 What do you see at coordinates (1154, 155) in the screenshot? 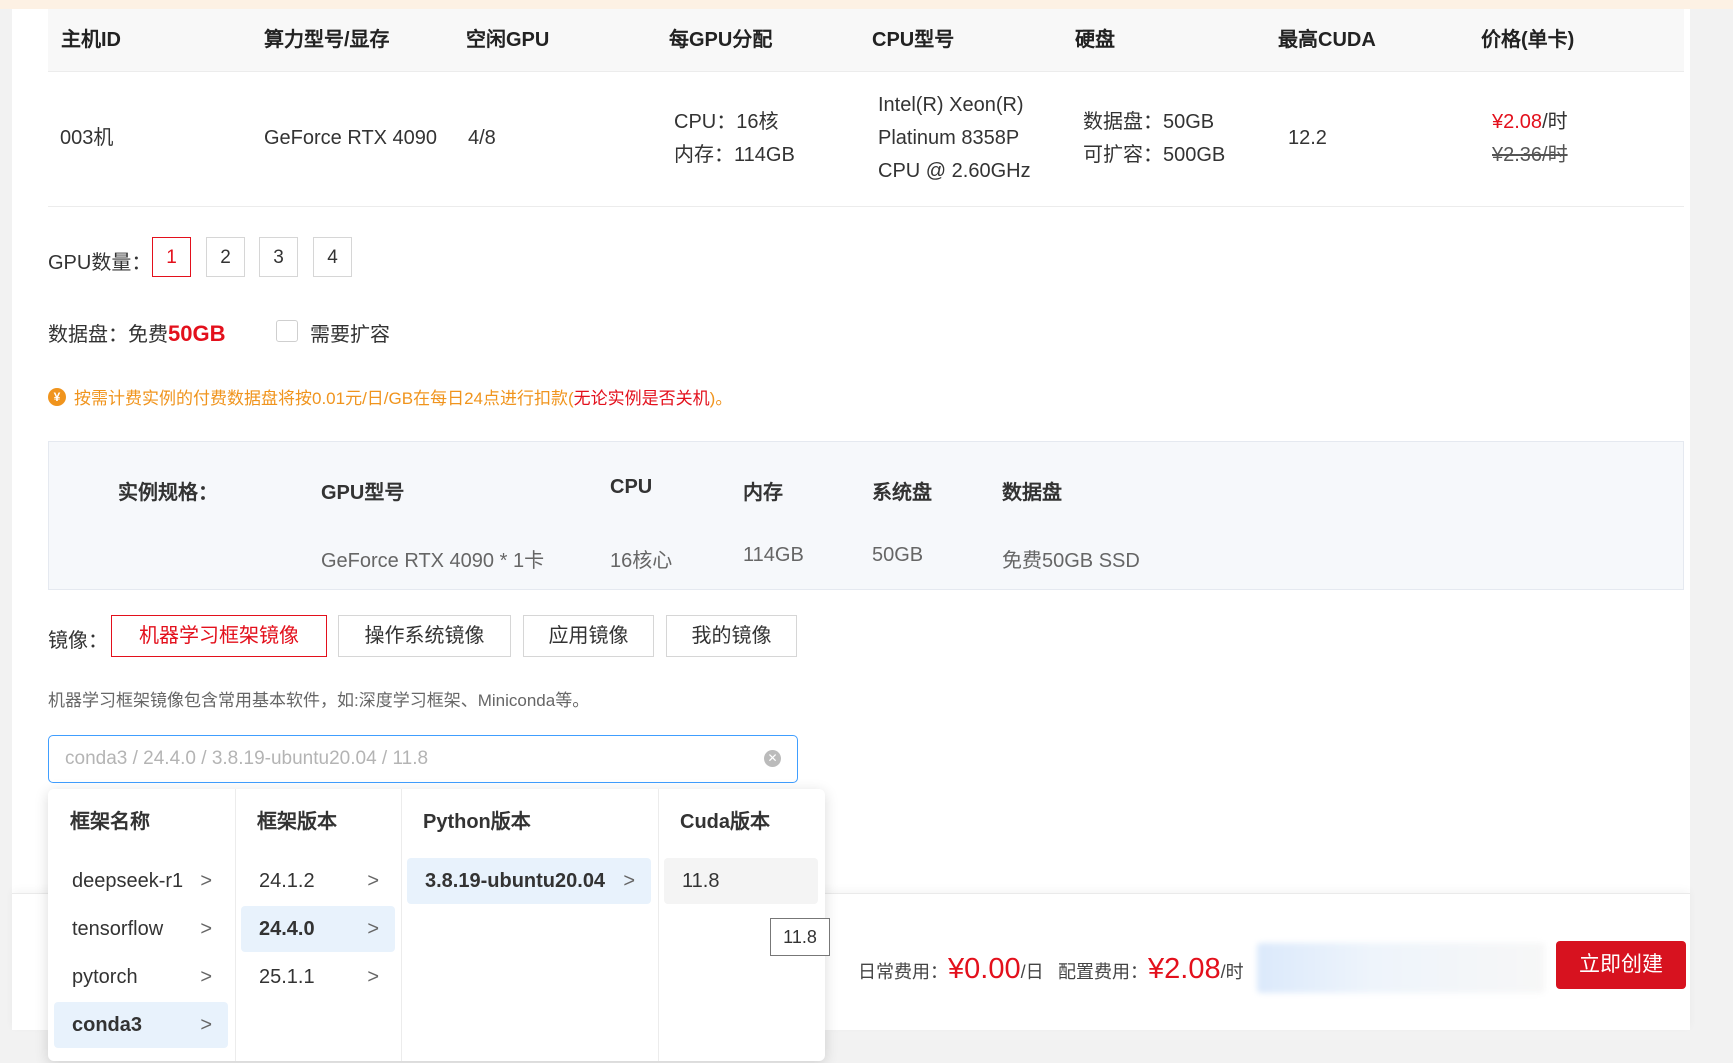
I see `disk-expandable: 可扩容：500GB` at bounding box center [1154, 155].